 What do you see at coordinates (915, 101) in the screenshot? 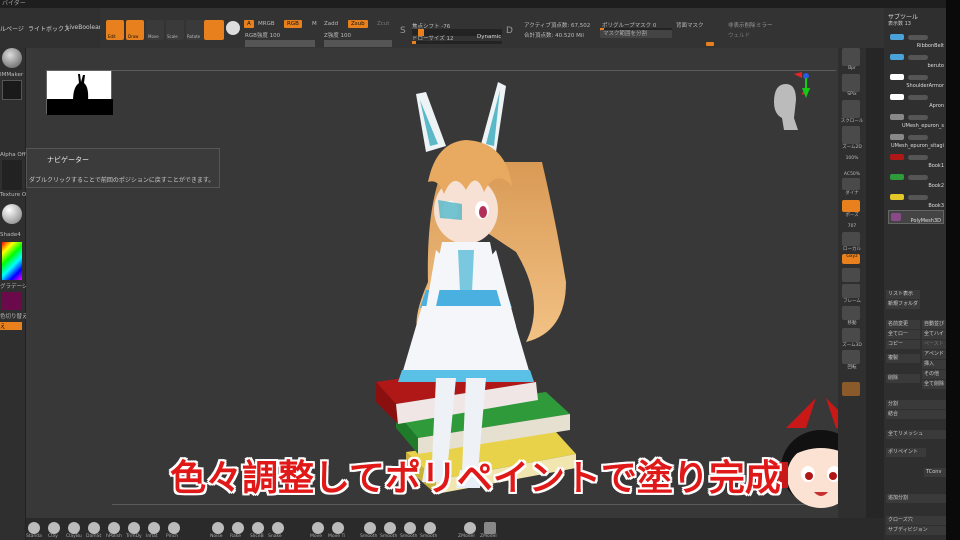
I see `subtool-item: Apron` at bounding box center [915, 101].